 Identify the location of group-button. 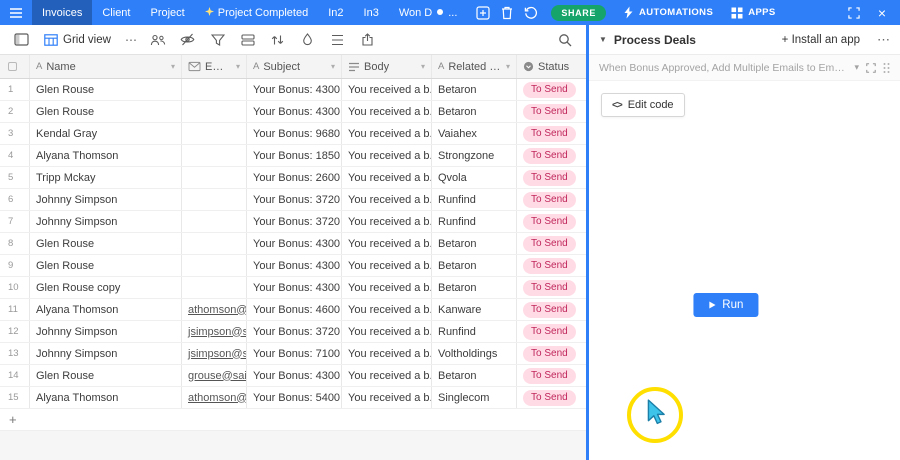
(248, 40).